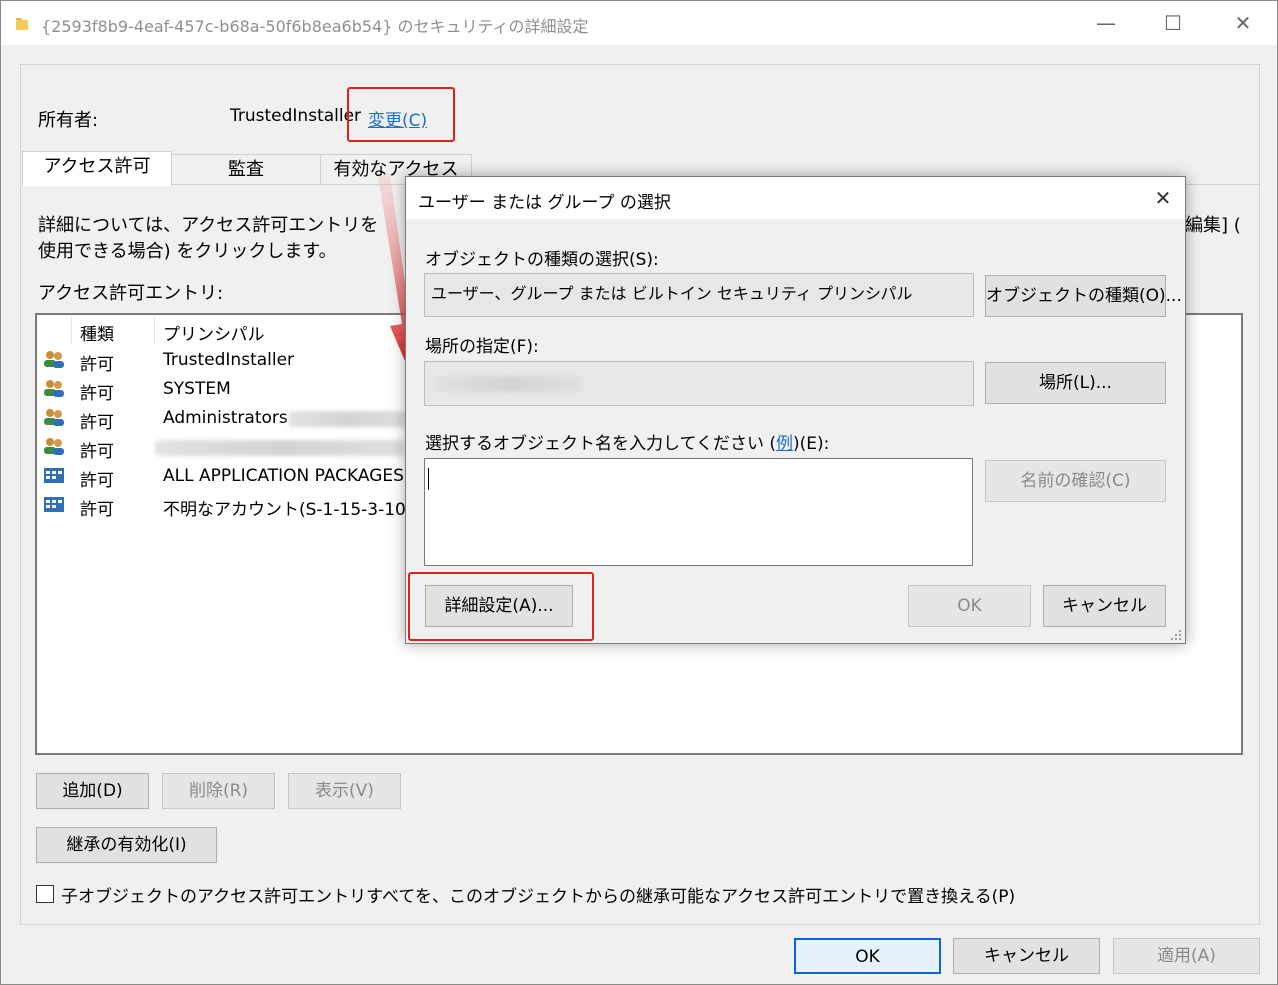 This screenshot has height=985, width=1278. What do you see at coordinates (544, 203) in the screenshot?
I see `dialog-title: ユーザー または グループ の選択` at bounding box center [544, 203].